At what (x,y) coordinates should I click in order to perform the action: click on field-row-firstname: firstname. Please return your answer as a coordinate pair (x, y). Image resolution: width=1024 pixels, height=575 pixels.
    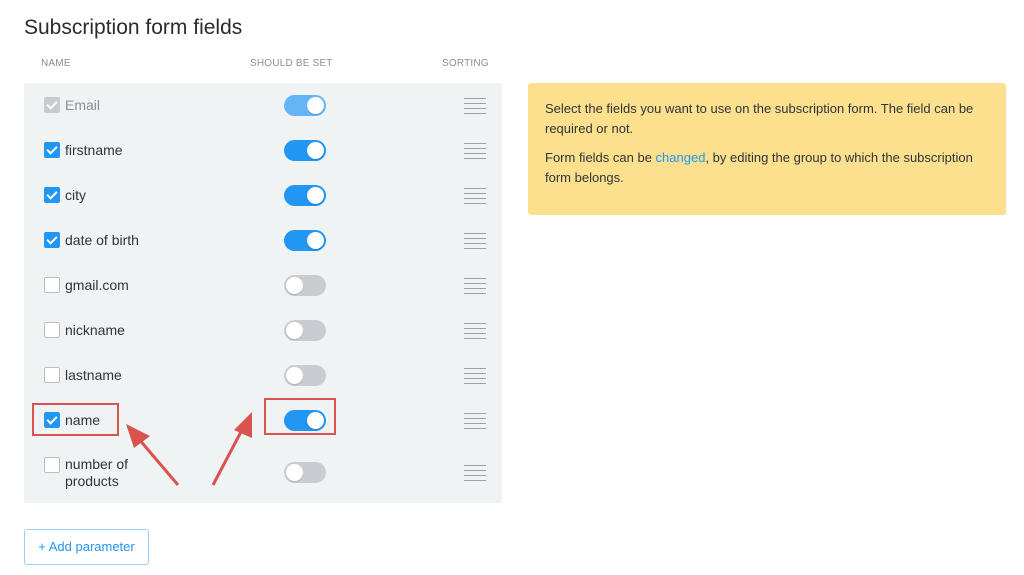
    Looking at the image, I should click on (263, 150).